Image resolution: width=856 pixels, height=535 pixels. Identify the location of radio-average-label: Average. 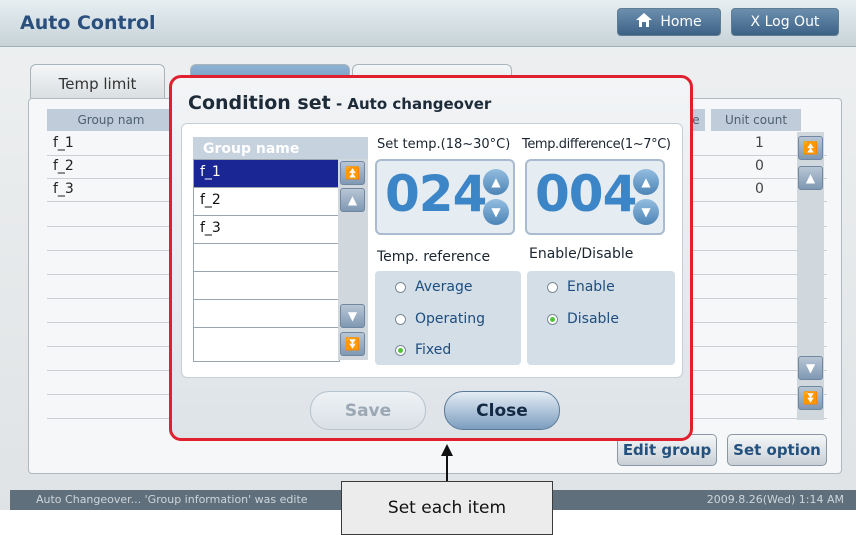
(444, 287).